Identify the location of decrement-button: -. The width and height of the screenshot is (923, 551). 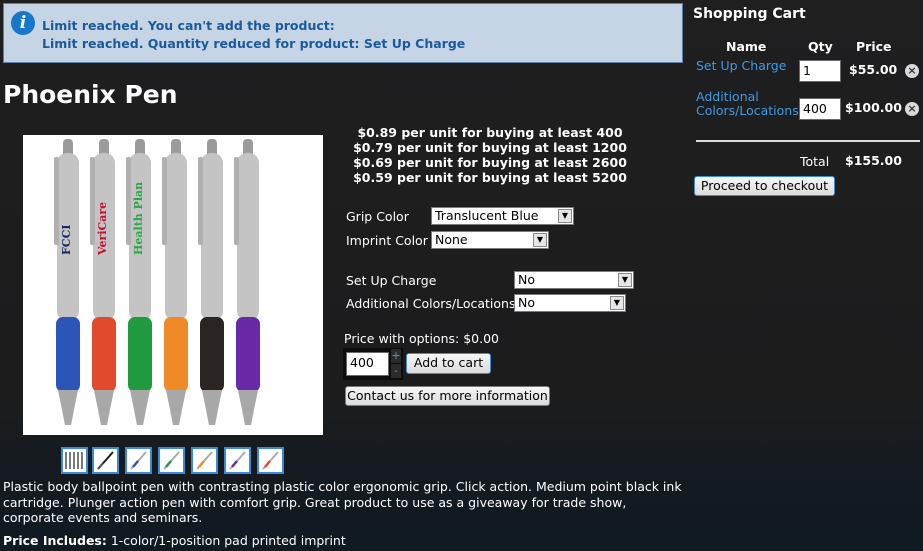
(396, 371).